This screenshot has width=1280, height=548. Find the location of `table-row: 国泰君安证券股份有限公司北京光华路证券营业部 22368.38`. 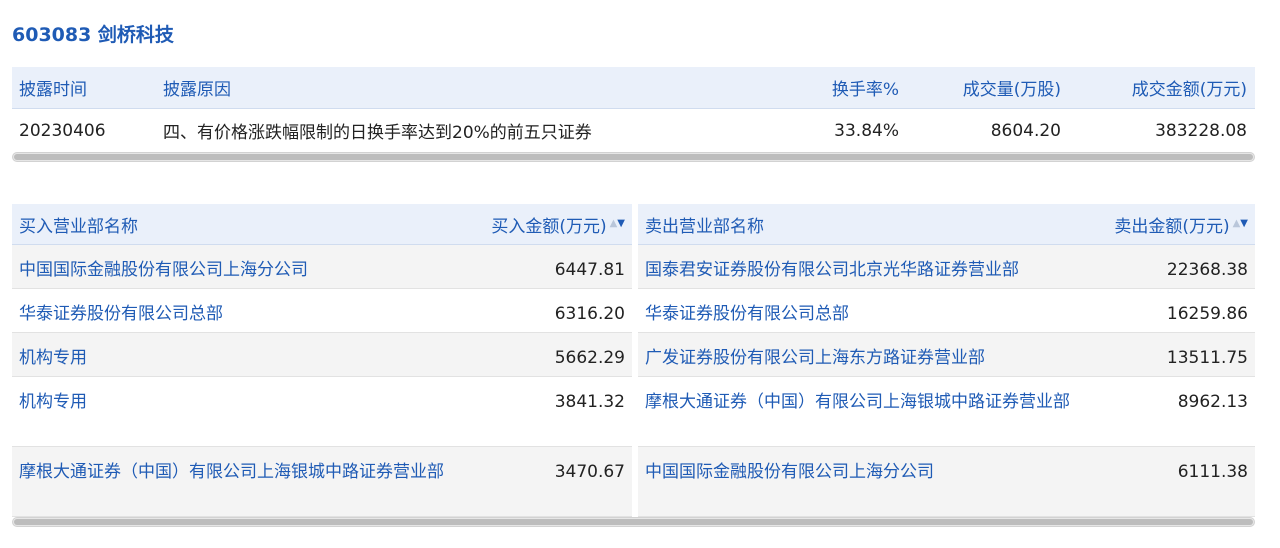

table-row: 国泰君安证券股份有限公司北京光华路证券营业部 22368.38 is located at coordinates (946, 267).